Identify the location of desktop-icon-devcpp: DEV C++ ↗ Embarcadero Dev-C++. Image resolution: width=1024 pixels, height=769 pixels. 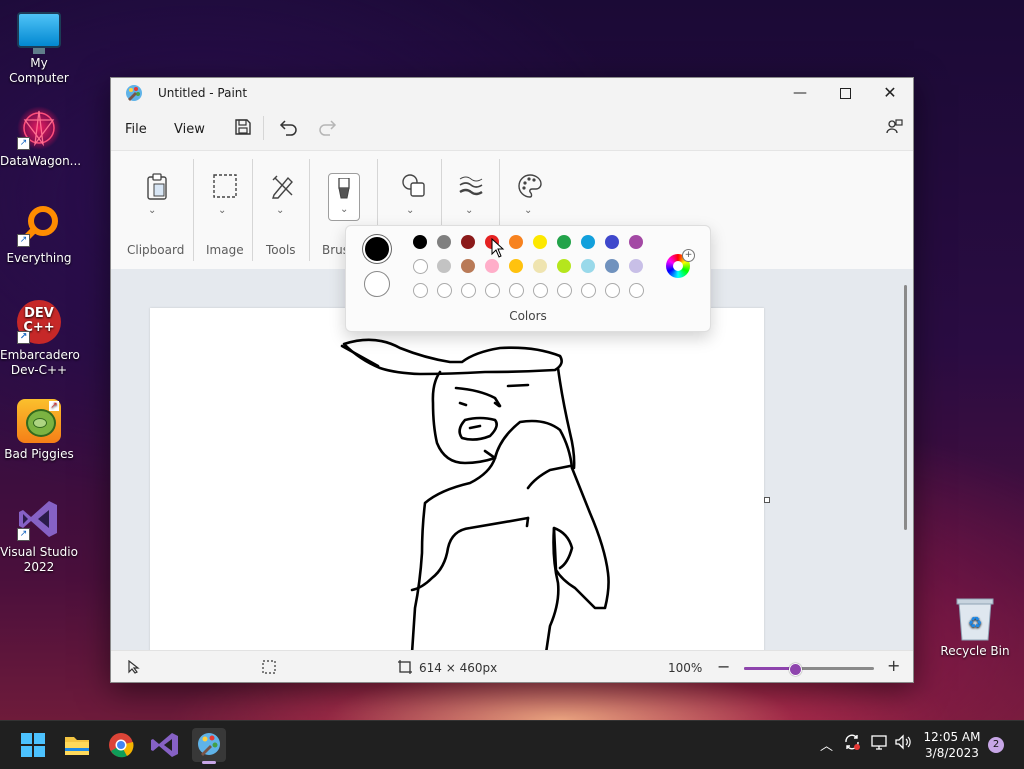
(40, 339).